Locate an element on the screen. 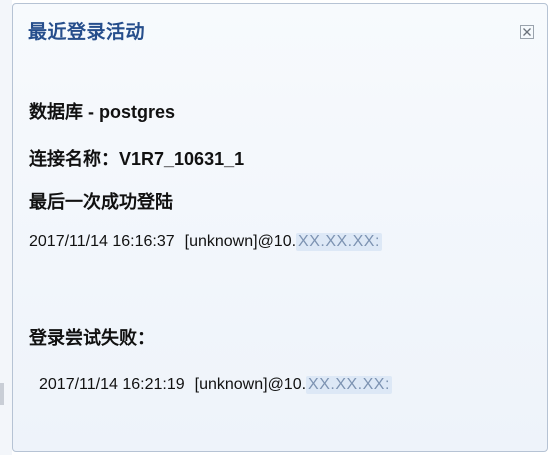  connection-name-label: 连接名称：V1R7_10631_1 is located at coordinates (137, 159).